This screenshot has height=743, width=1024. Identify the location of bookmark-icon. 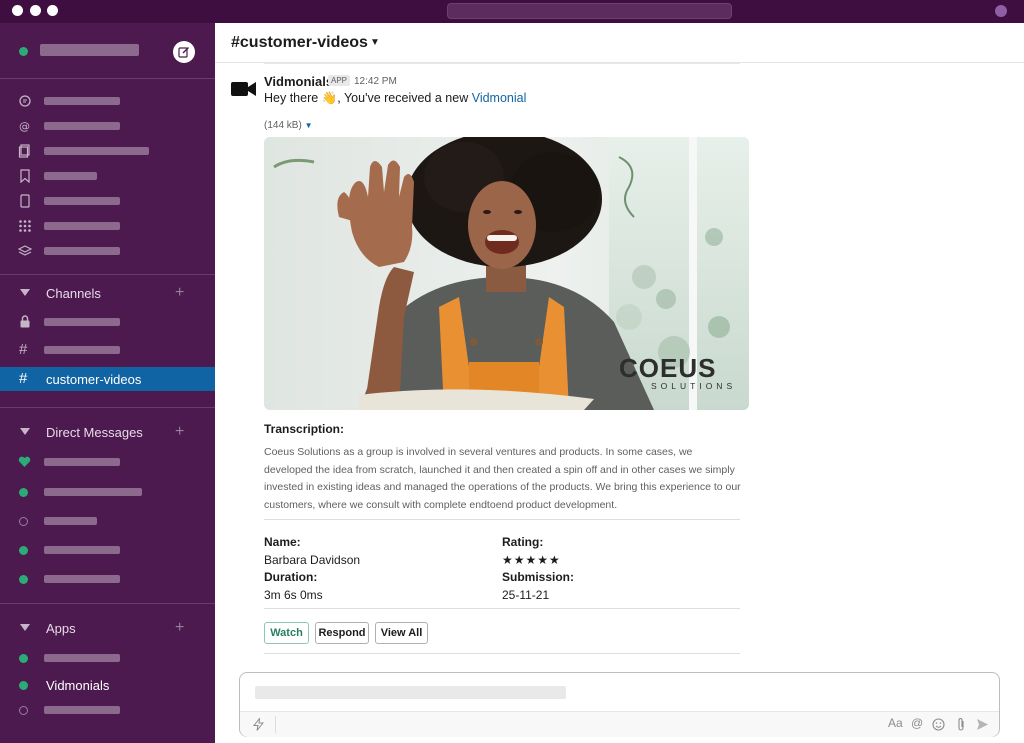
(25, 176).